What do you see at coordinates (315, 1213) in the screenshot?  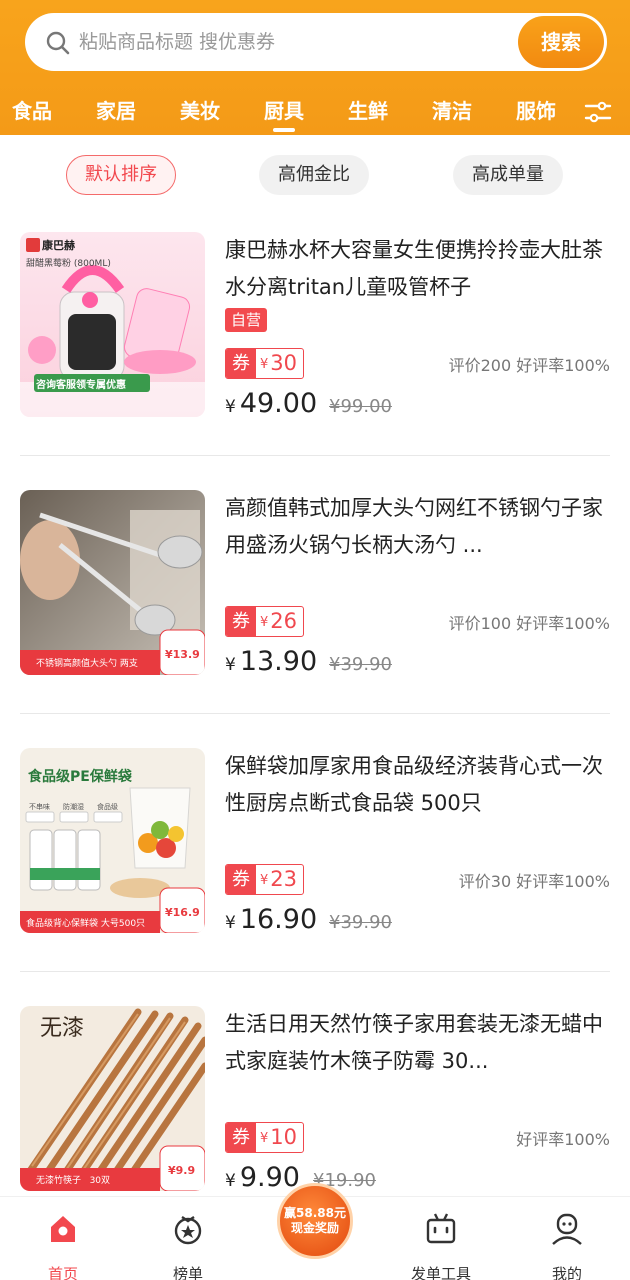 I see `reward-line-1: 赢58.88元` at bounding box center [315, 1213].